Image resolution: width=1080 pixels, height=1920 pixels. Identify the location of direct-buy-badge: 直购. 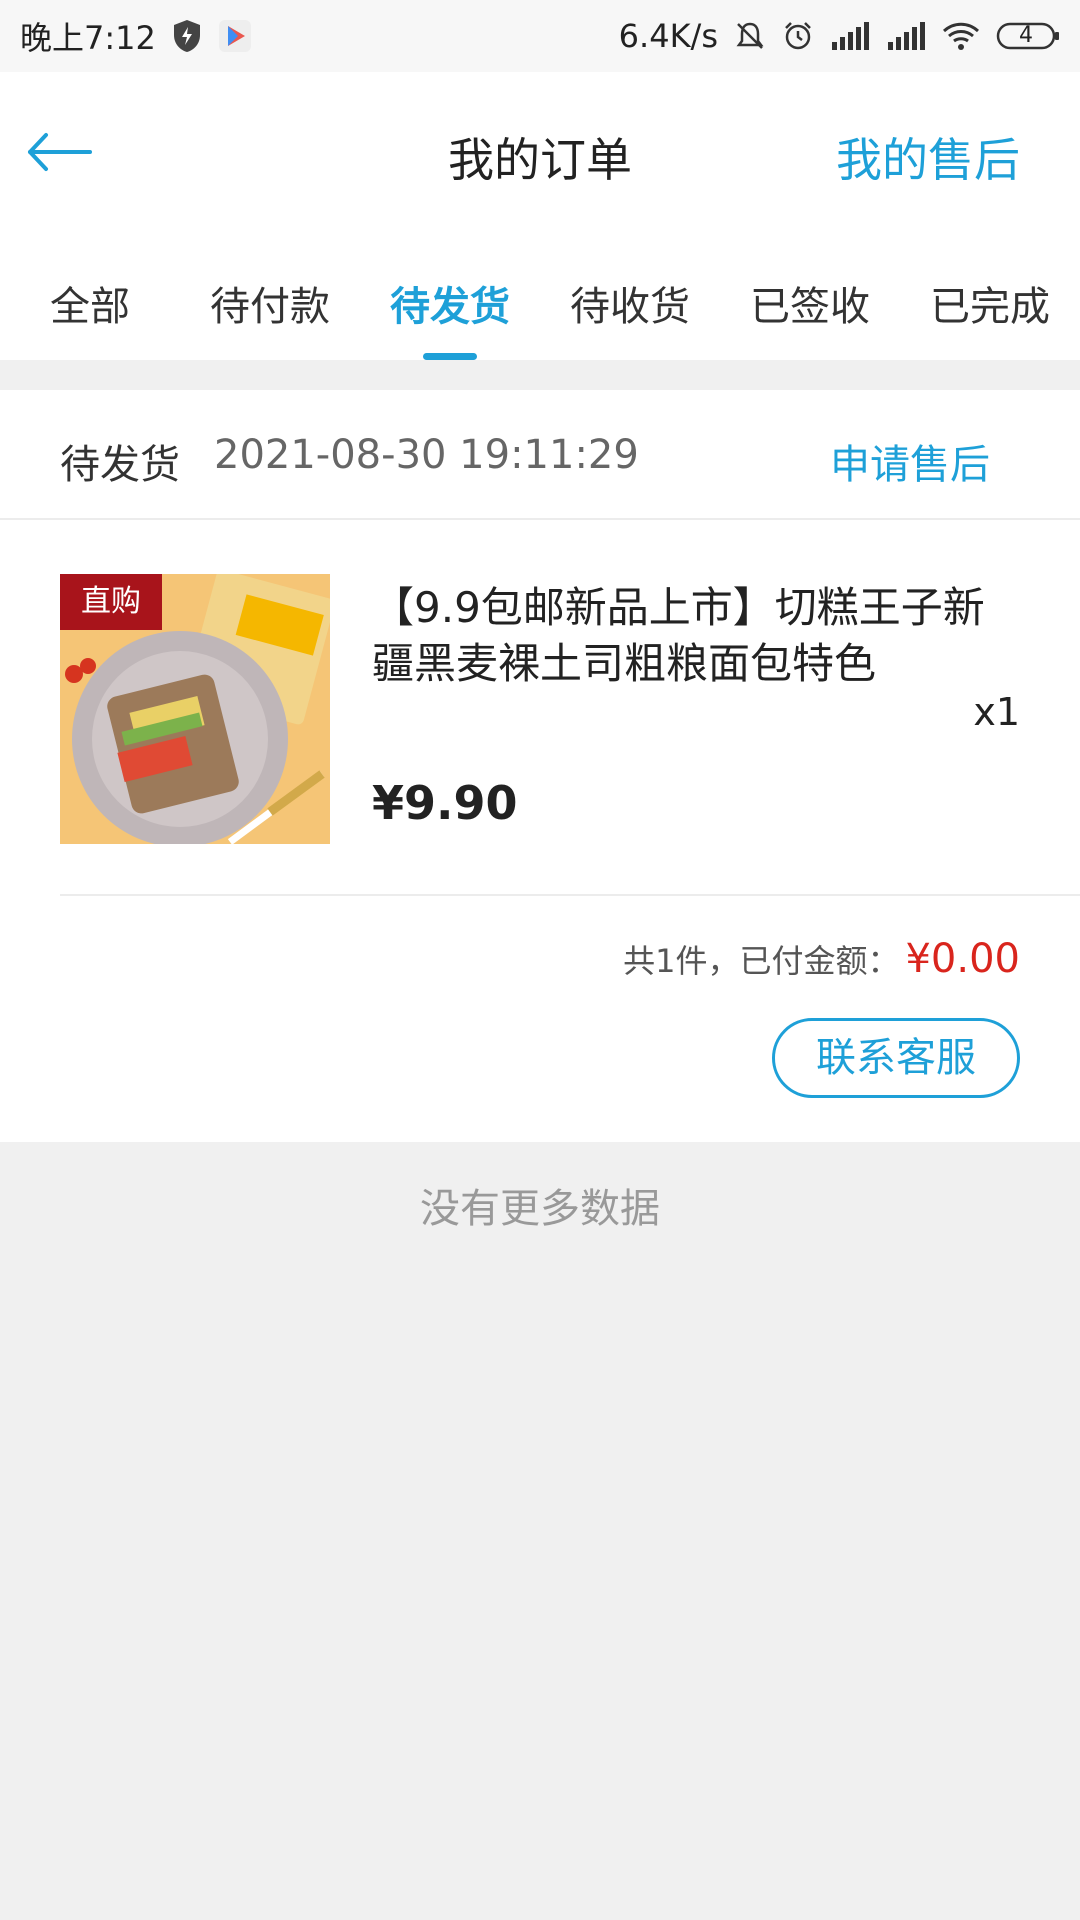
(111, 602).